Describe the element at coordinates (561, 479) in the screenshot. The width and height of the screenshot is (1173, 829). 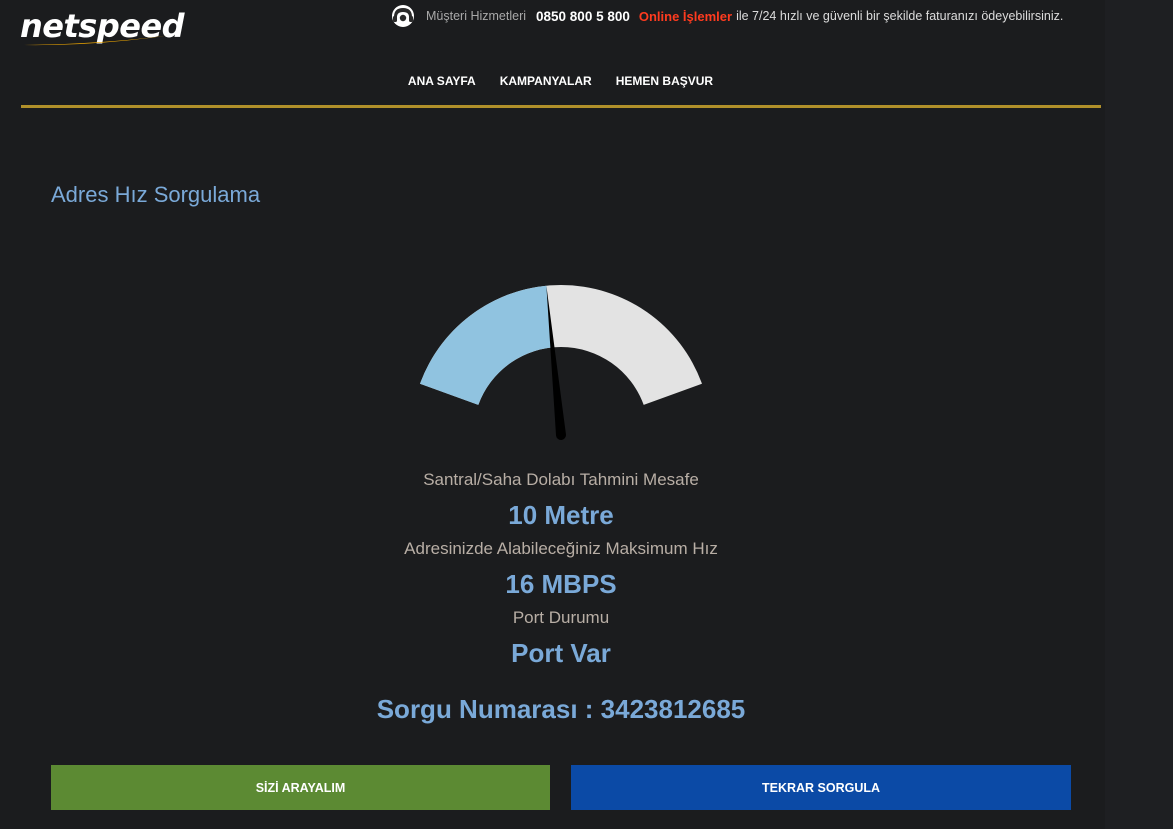
I see `distance-label: Santral/Saha Dolabı Tahmini Mesafe` at that location.